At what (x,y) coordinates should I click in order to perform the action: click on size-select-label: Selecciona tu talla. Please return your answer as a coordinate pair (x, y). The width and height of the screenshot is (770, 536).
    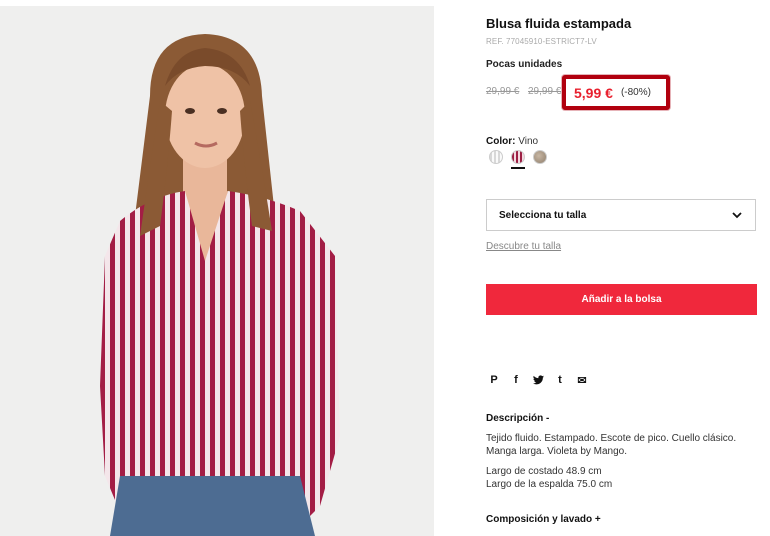
    Looking at the image, I should click on (543, 215).